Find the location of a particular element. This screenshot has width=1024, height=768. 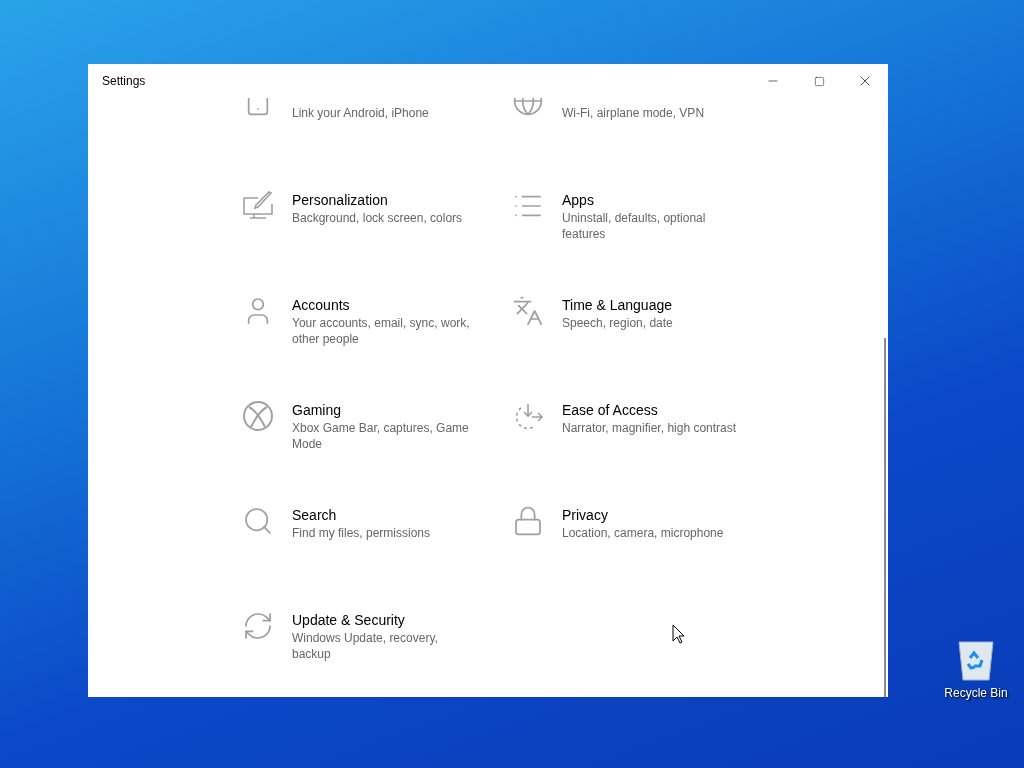

category-title: Personalization is located at coordinates (384, 200).